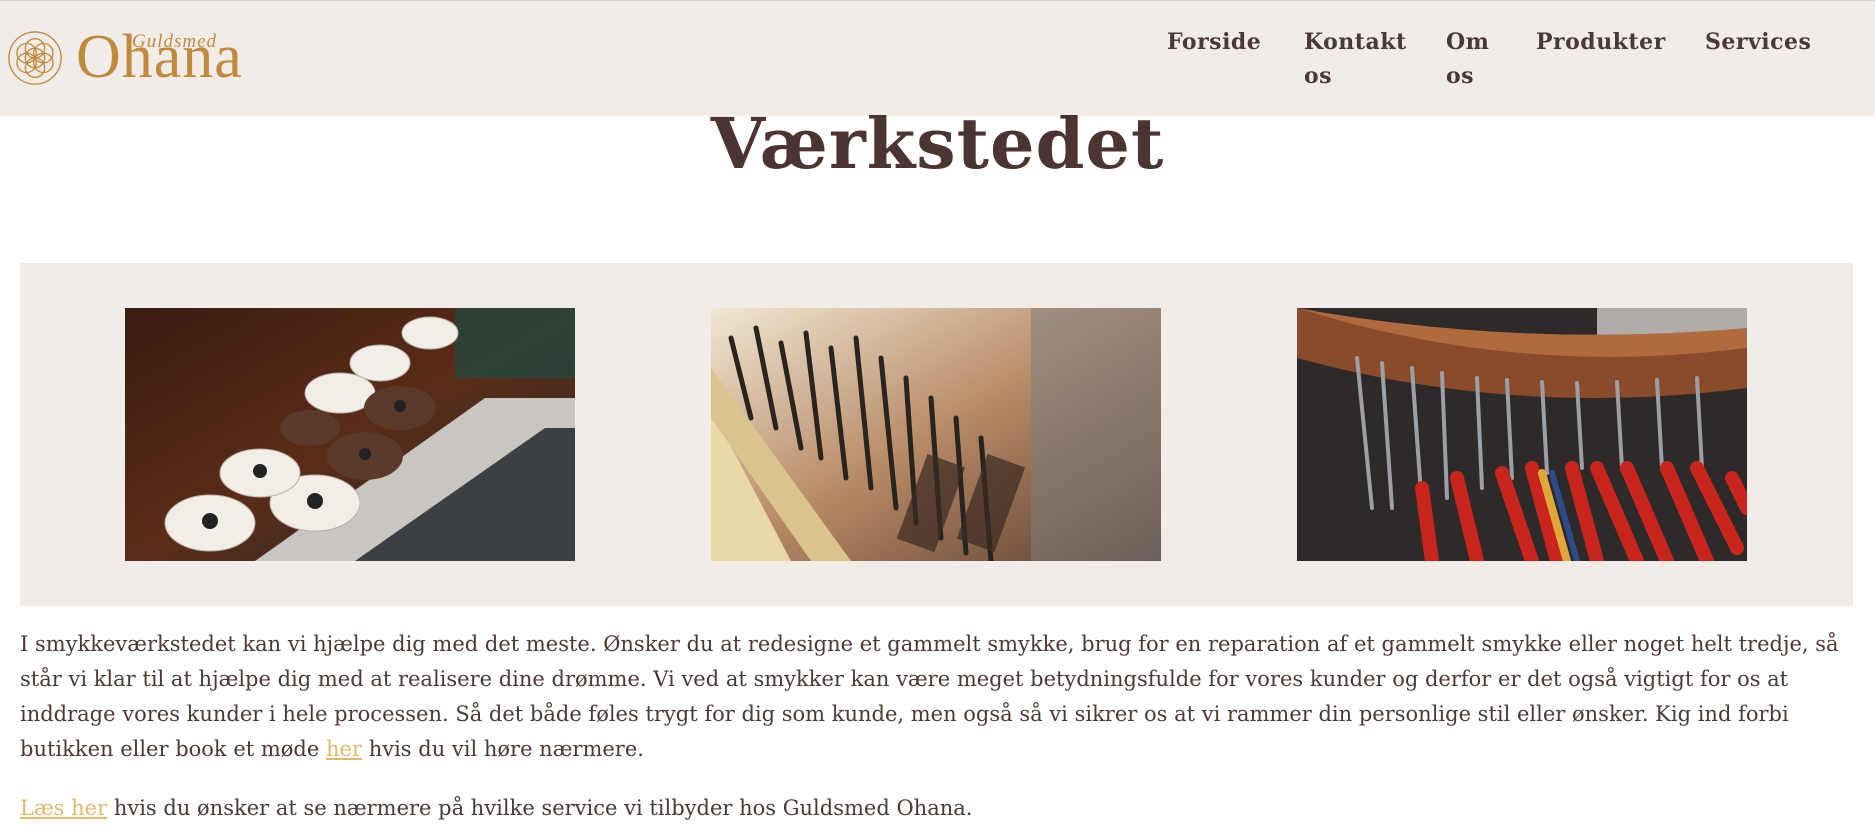 Image resolution: width=1875 pixels, height=834 pixels. What do you see at coordinates (1758, 42) in the screenshot?
I see `nav-item-services: Services` at bounding box center [1758, 42].